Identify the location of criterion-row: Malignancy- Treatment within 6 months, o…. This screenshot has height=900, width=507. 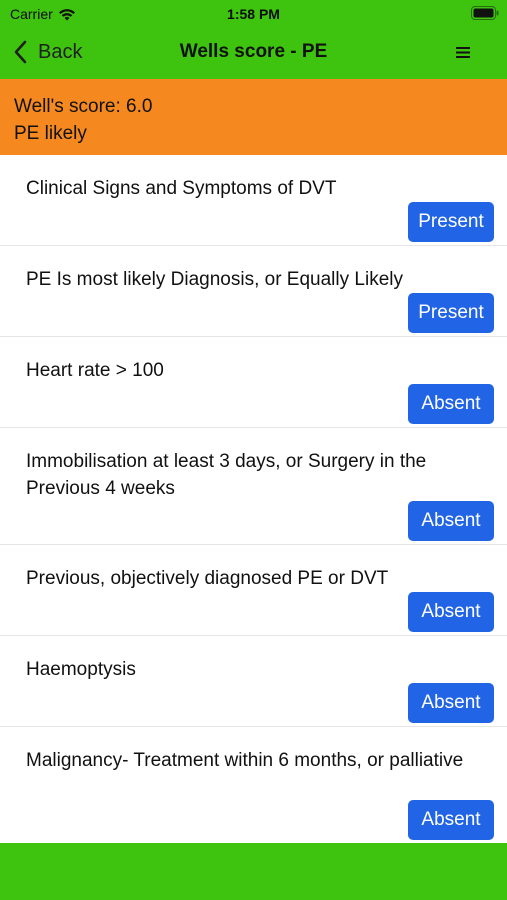
(253, 785).